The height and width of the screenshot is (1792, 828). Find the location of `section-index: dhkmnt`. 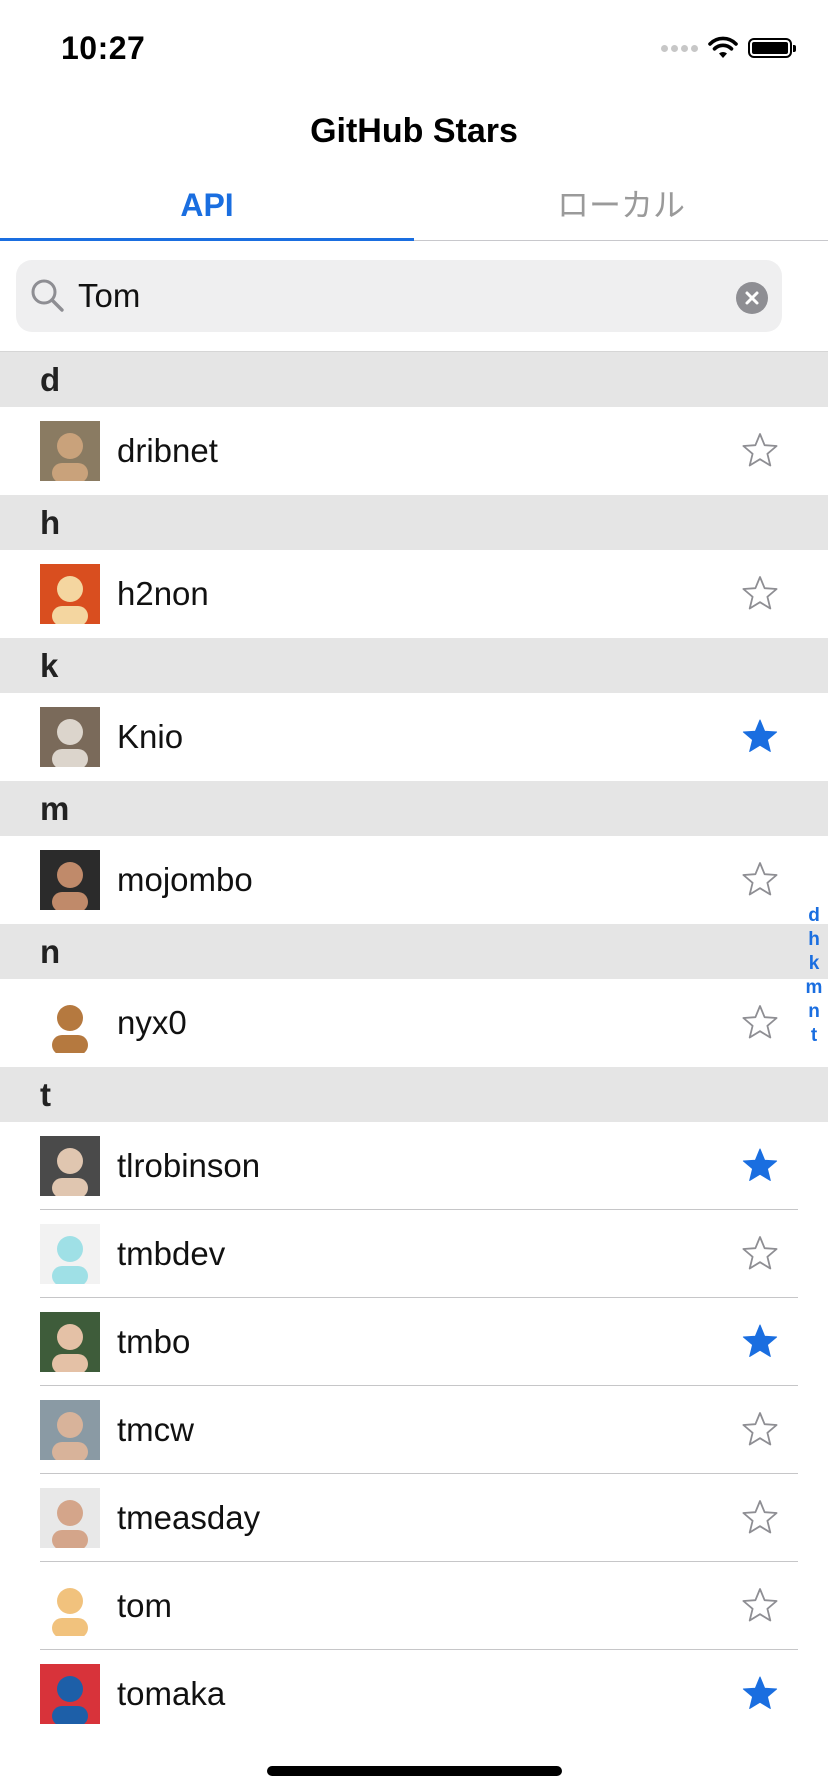

section-index: dhkmnt is located at coordinates (814, 976).